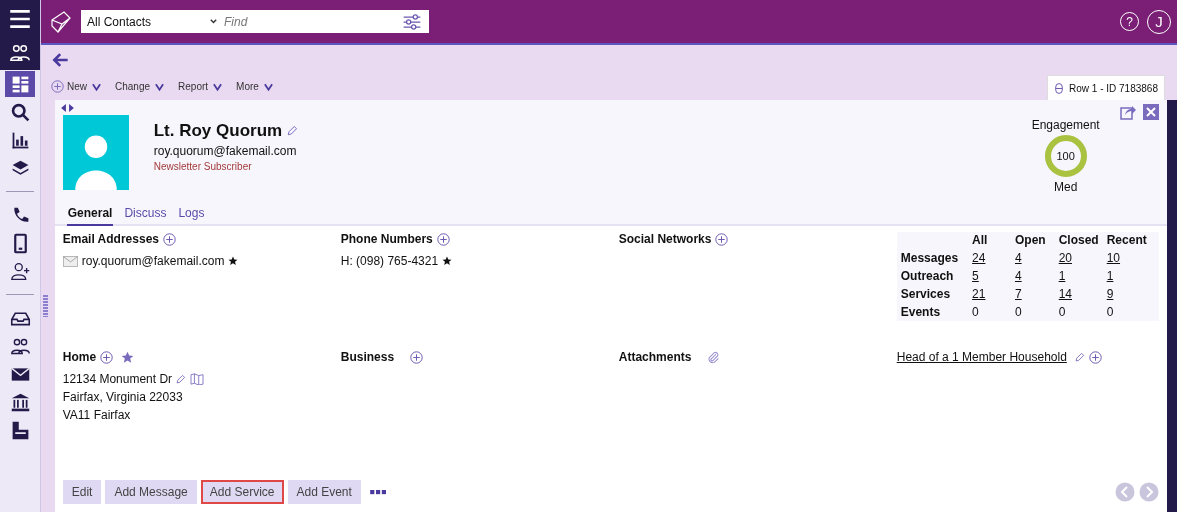 The image size is (1177, 512). I want to click on household-link: Head of a 1 Member Household, so click(981, 357).